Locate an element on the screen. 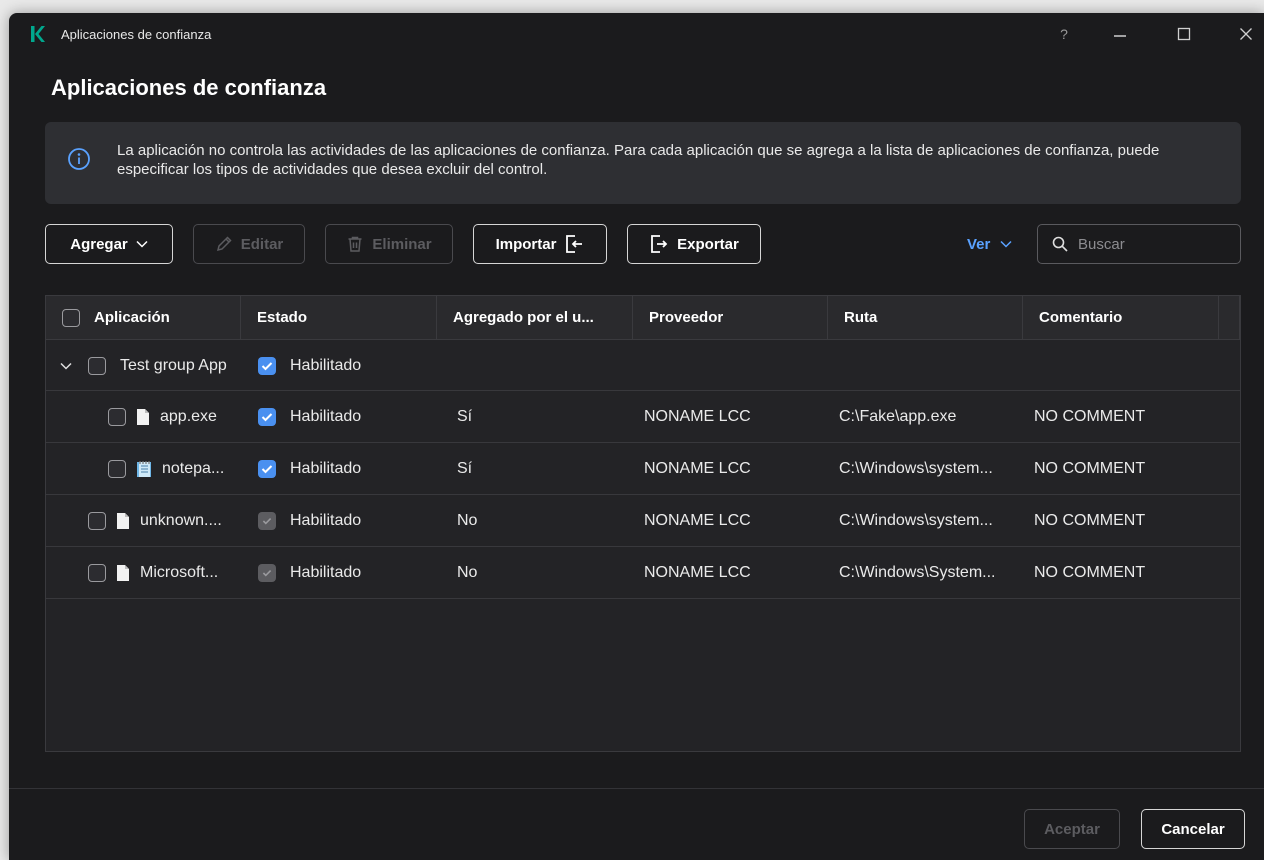 The width and height of the screenshot is (1264, 860). column-header-path: Ruta is located at coordinates (925, 317).